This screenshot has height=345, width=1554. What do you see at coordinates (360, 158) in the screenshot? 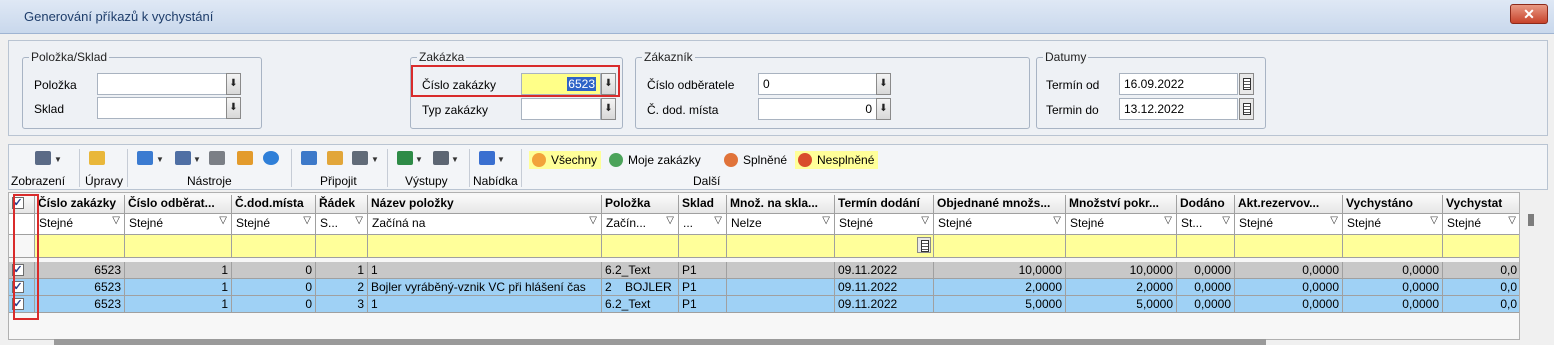
I see `camera-icon` at bounding box center [360, 158].